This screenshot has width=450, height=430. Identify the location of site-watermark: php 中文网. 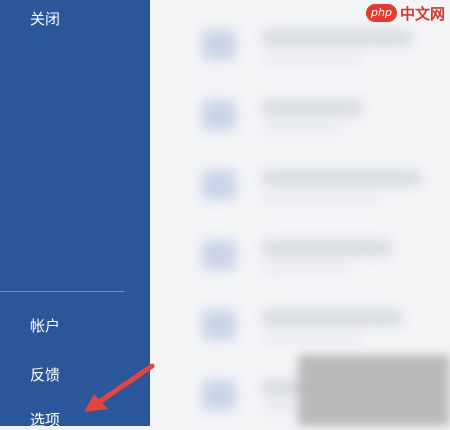
(405, 13).